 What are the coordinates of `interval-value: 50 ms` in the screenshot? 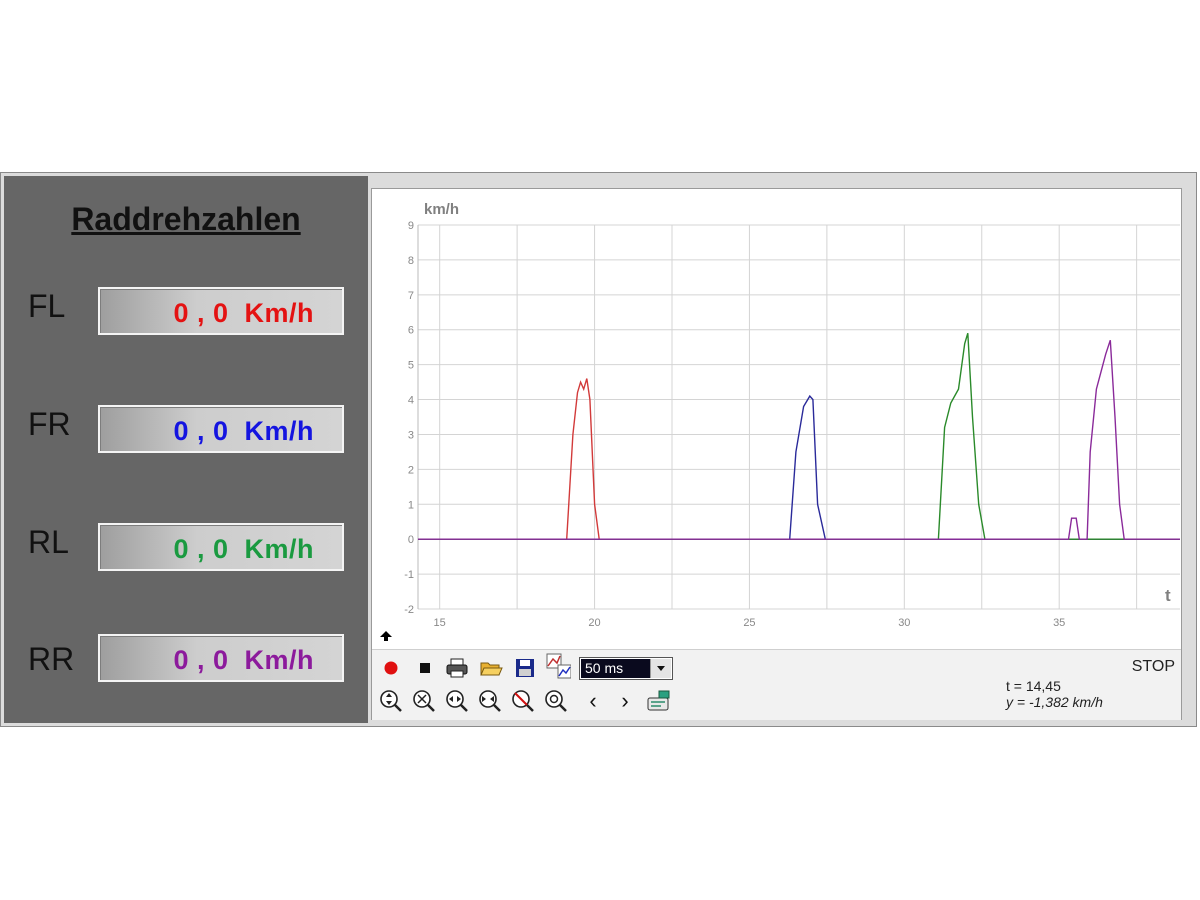 It's located at (616, 668).